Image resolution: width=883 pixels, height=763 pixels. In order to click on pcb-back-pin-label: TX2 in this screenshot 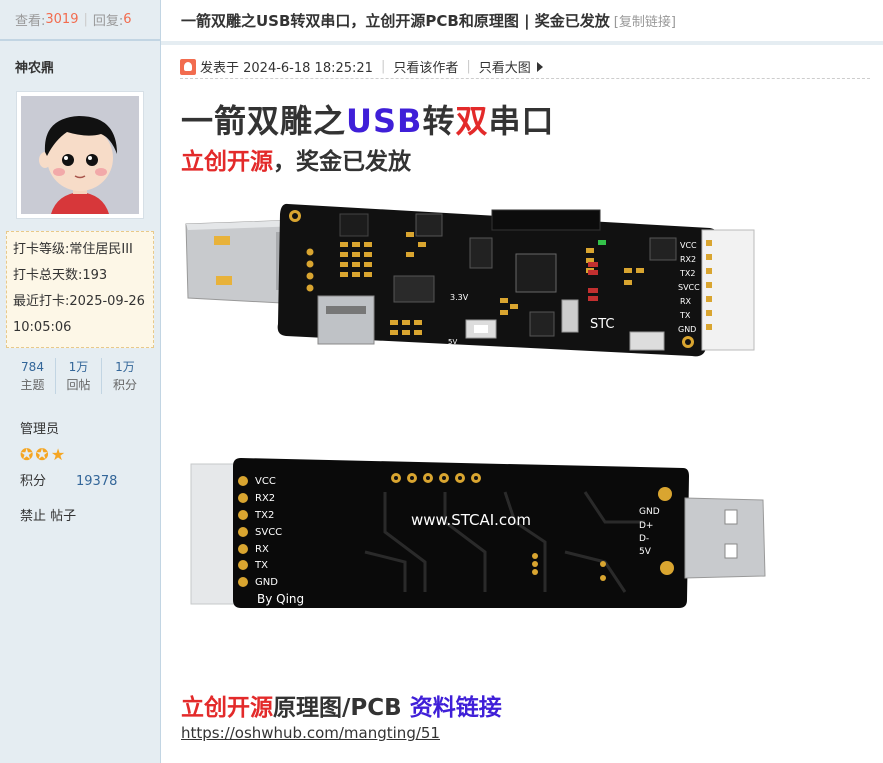, I will do `click(264, 515)`.